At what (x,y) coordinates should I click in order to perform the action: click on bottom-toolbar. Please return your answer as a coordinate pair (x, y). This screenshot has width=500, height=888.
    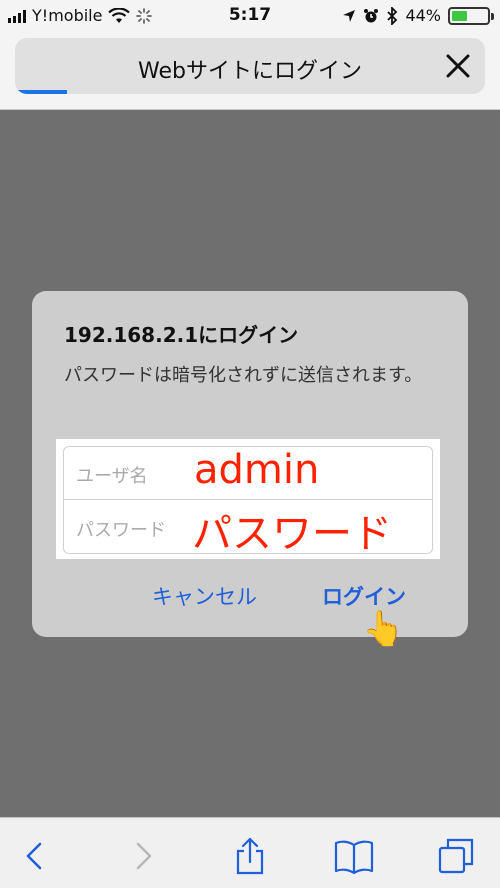
    Looking at the image, I should click on (250, 852).